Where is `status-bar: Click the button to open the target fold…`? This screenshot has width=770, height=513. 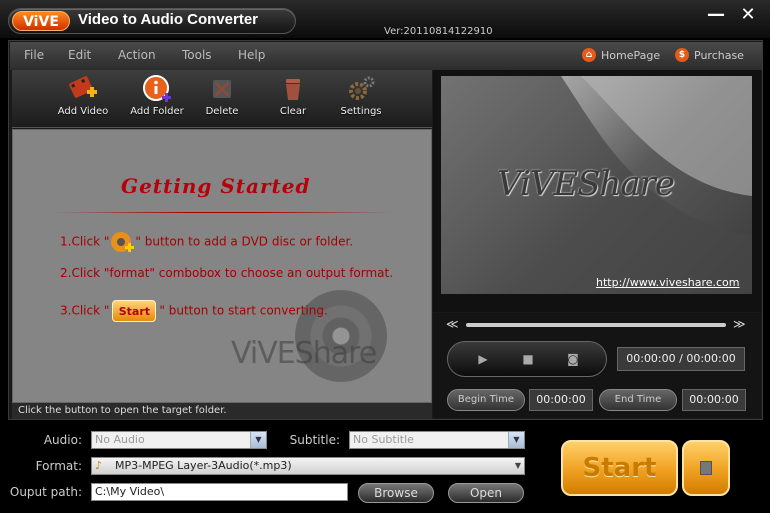 status-bar: Click the button to open the target fold… is located at coordinates (222, 411).